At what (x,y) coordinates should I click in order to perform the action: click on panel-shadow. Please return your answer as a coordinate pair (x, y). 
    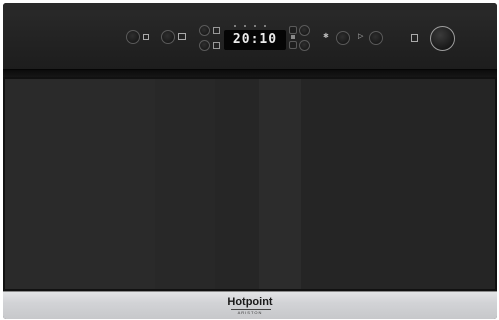
    Looking at the image, I should click on (250, 73).